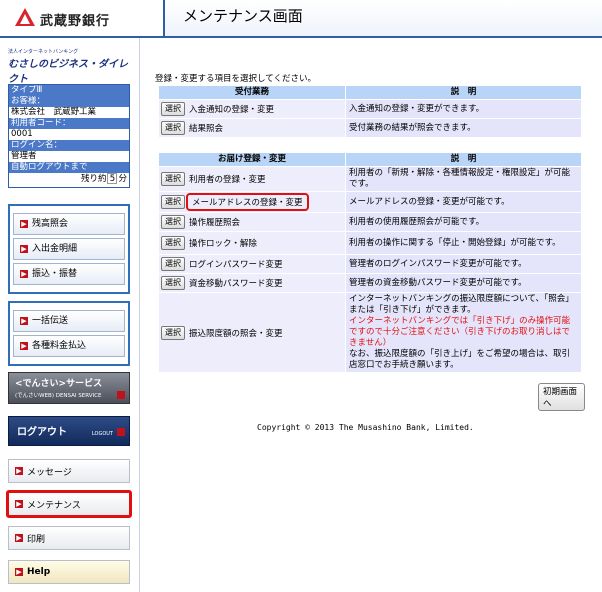 Image resolution: width=602 pixels, height=592 pixels. I want to click on row-label: 利用者の登録・変更, so click(227, 180).